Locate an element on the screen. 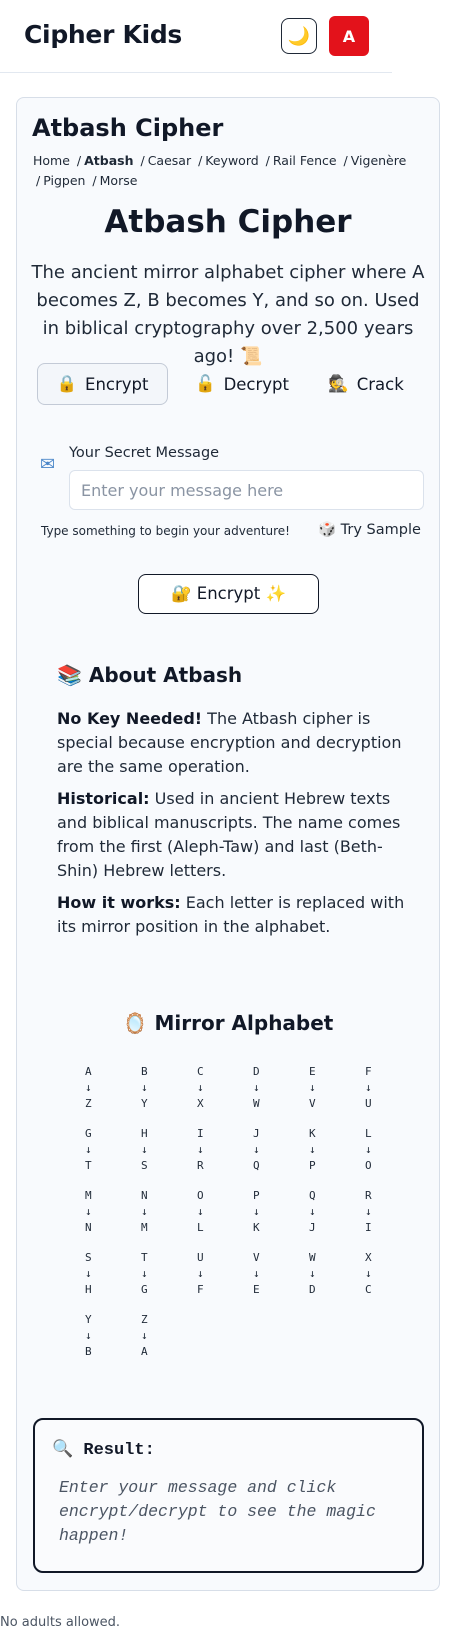  cipher-letter: Y is located at coordinates (144, 1103).